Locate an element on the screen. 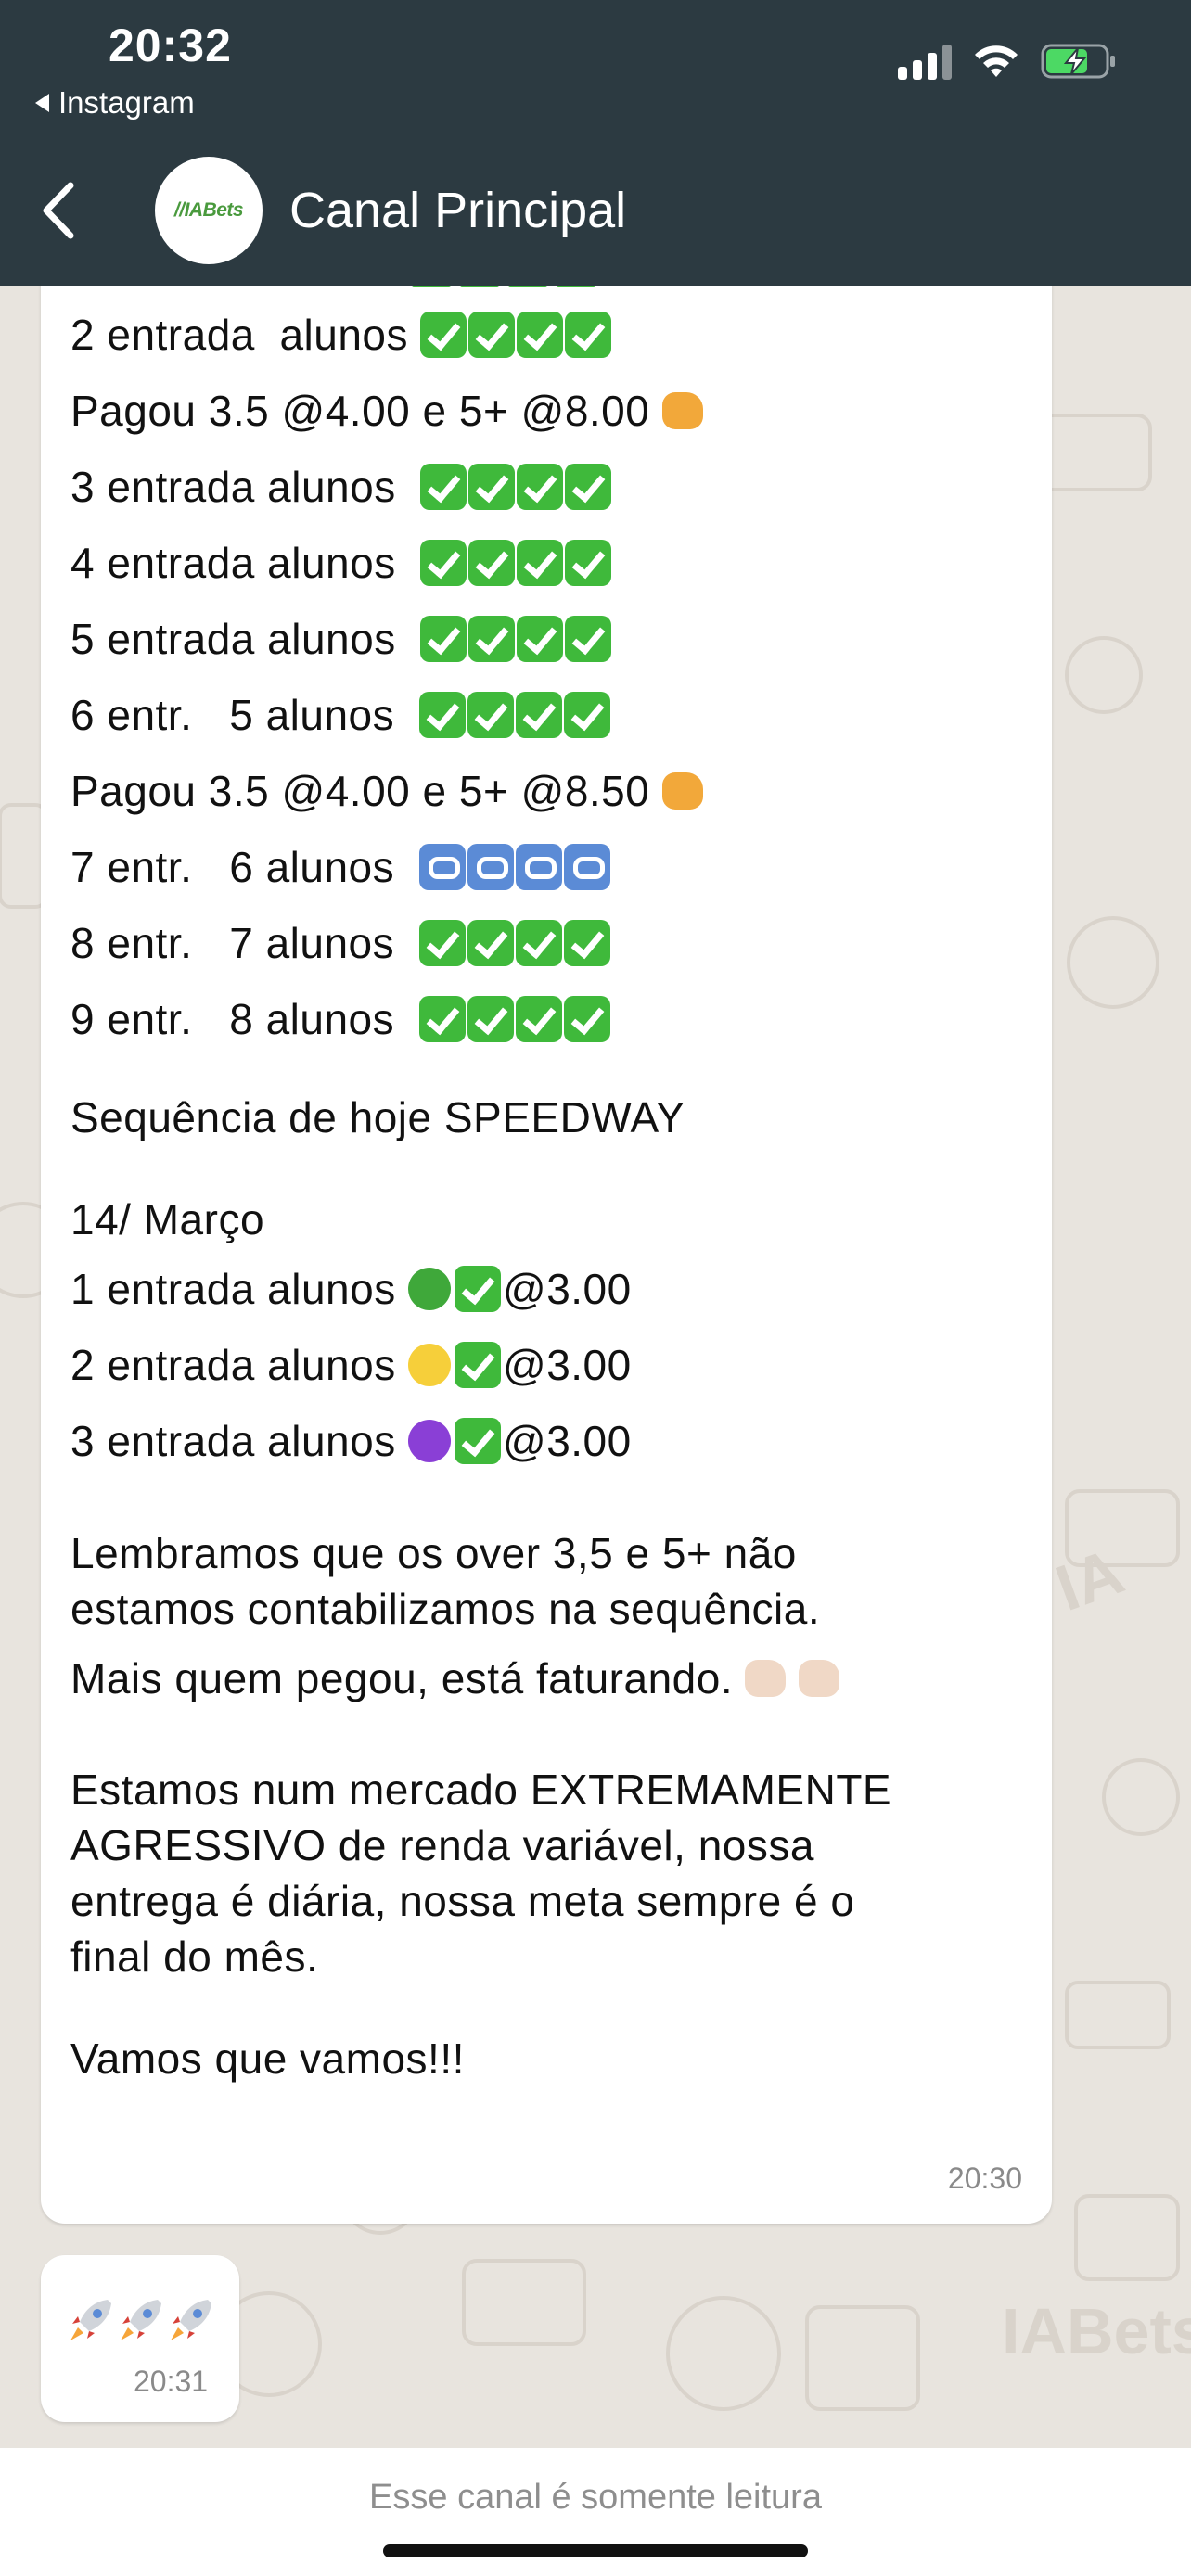  today-entry-text: 2 entrada alunos is located at coordinates (233, 1365).